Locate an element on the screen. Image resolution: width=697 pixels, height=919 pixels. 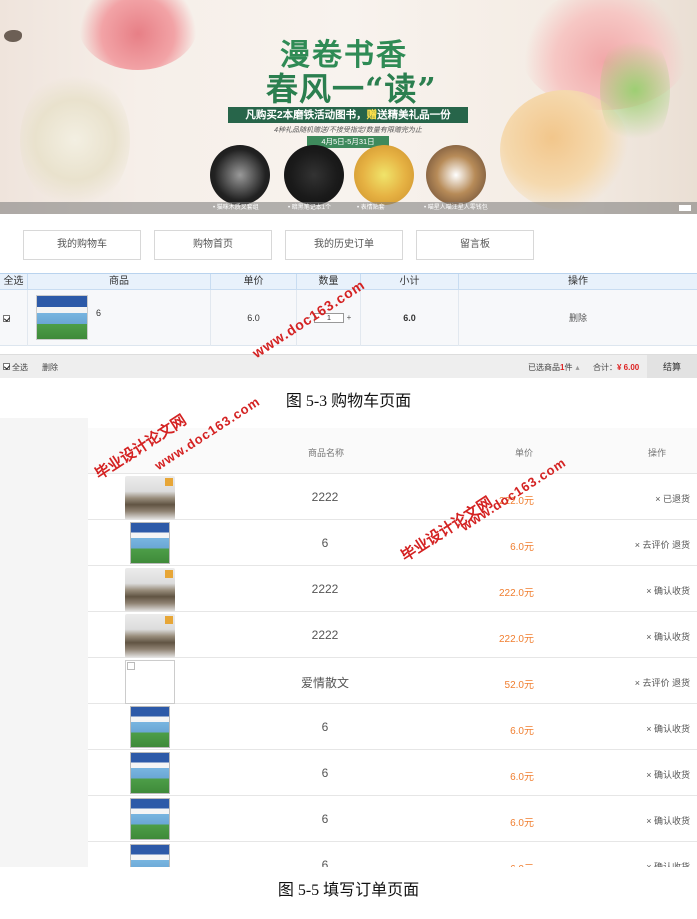
cart-footer: 全选 删除 已选商品1件 ▴ 合计：¥ 6.00 结算 is located at coordinates (348, 366).